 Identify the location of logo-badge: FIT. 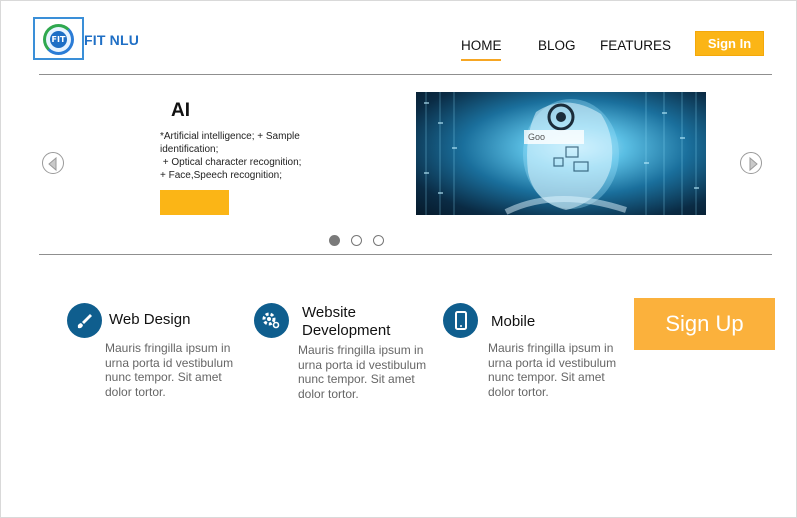
(58, 39).